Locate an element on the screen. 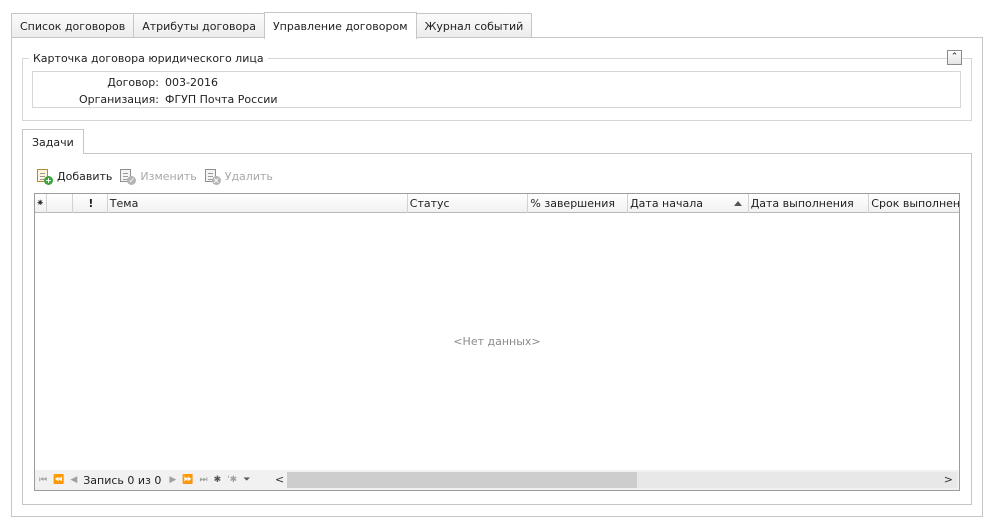  delete-task-icon: × is located at coordinates (212, 176).